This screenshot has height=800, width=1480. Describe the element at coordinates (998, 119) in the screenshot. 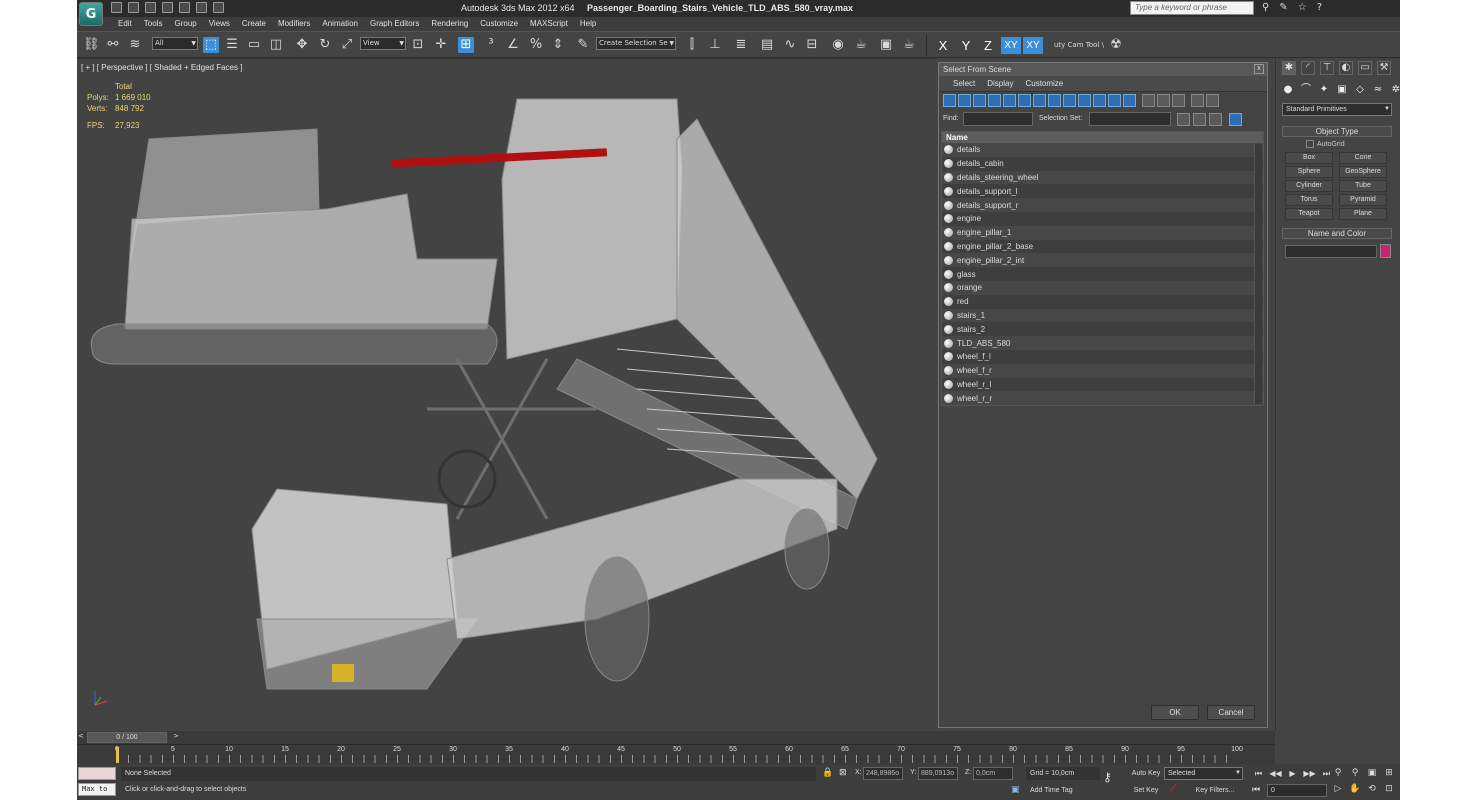

I see `find-input` at that location.